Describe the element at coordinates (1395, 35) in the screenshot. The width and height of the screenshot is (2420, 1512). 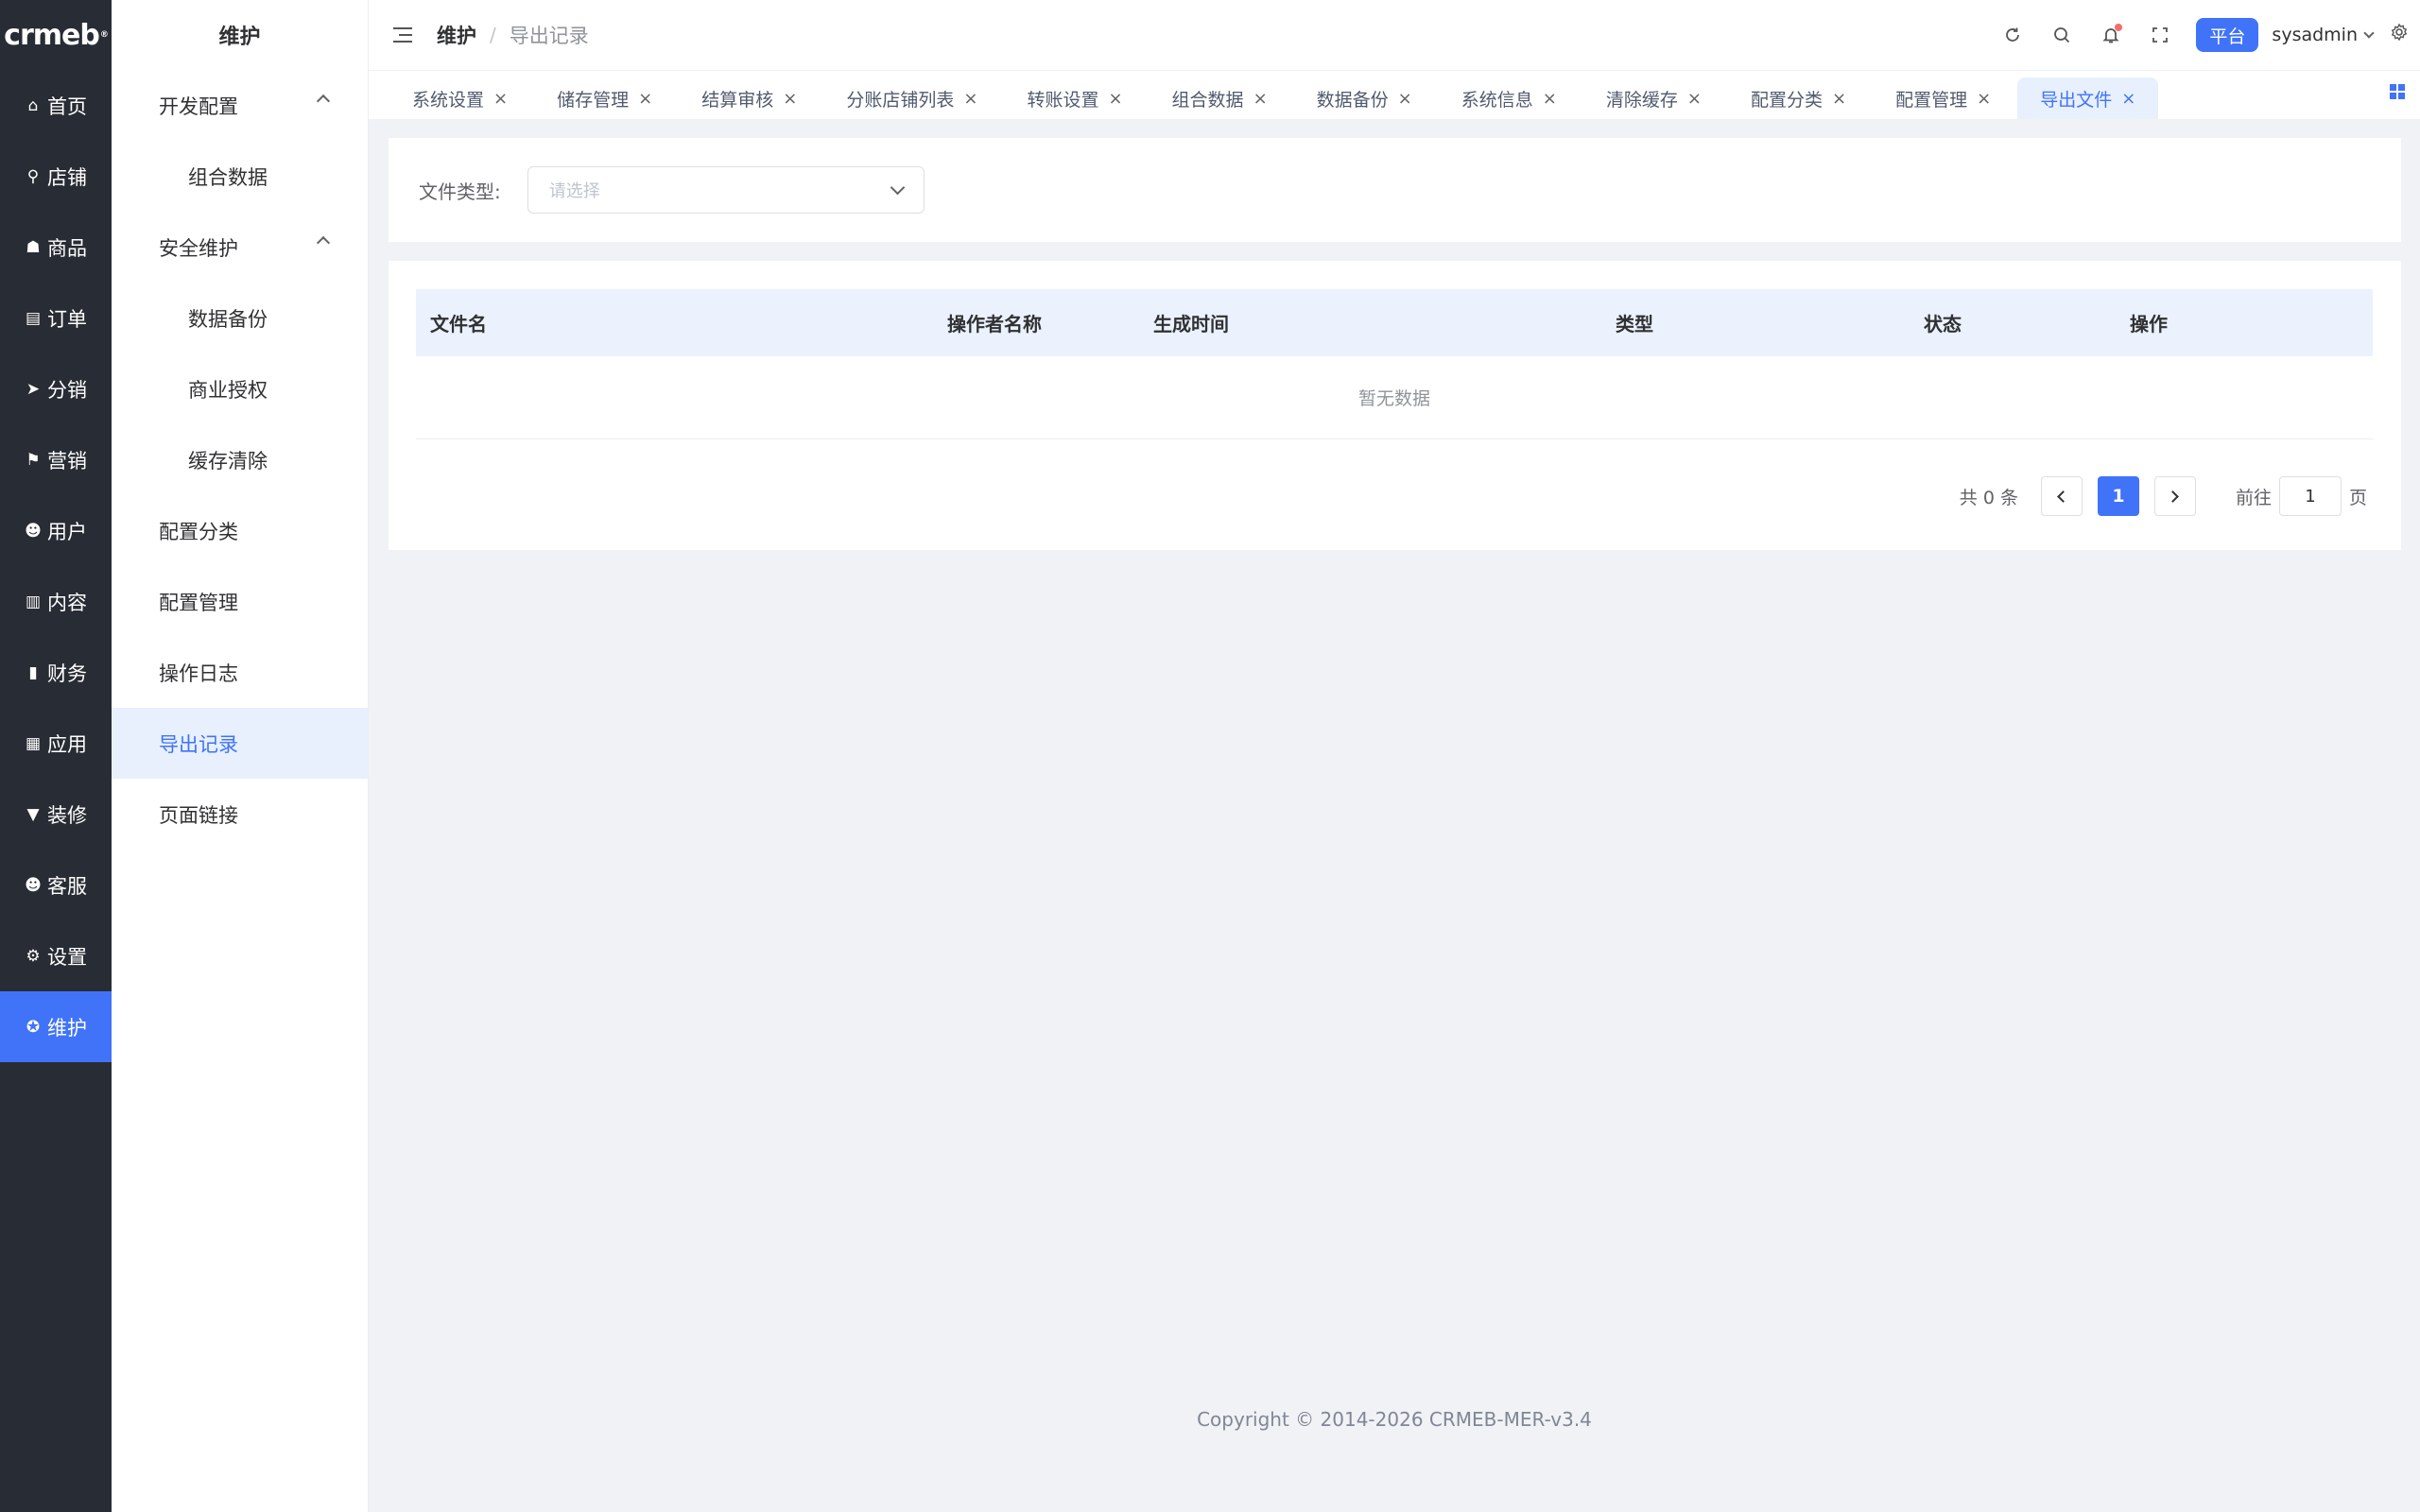
I see `top-header: 维护 / 导出记录 平台 sysadmin` at that location.